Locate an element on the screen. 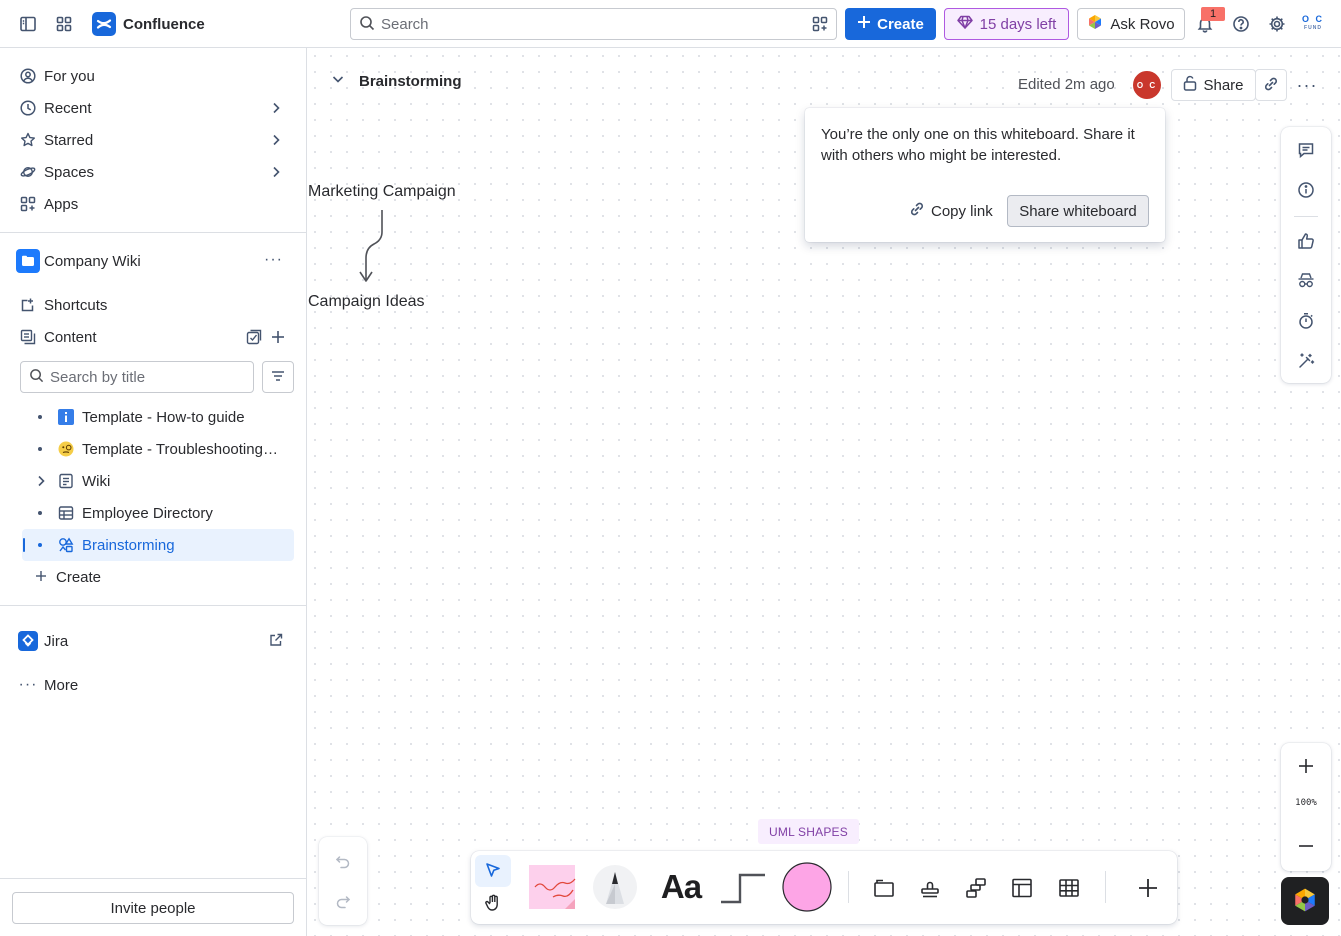 This screenshot has height=936, width=1341. search-icon is located at coordinates (367, 24).